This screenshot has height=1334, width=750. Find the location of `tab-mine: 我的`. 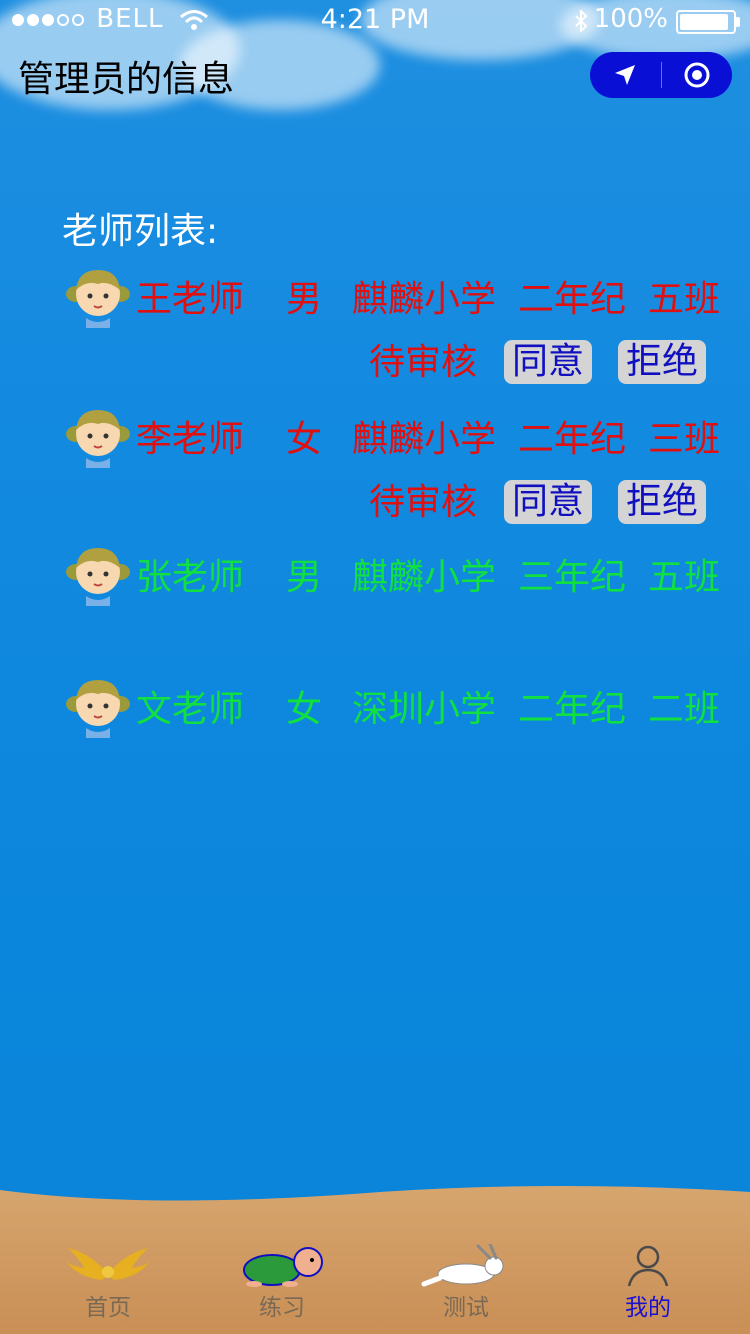

tab-mine: 我的 is located at coordinates (648, 1285).